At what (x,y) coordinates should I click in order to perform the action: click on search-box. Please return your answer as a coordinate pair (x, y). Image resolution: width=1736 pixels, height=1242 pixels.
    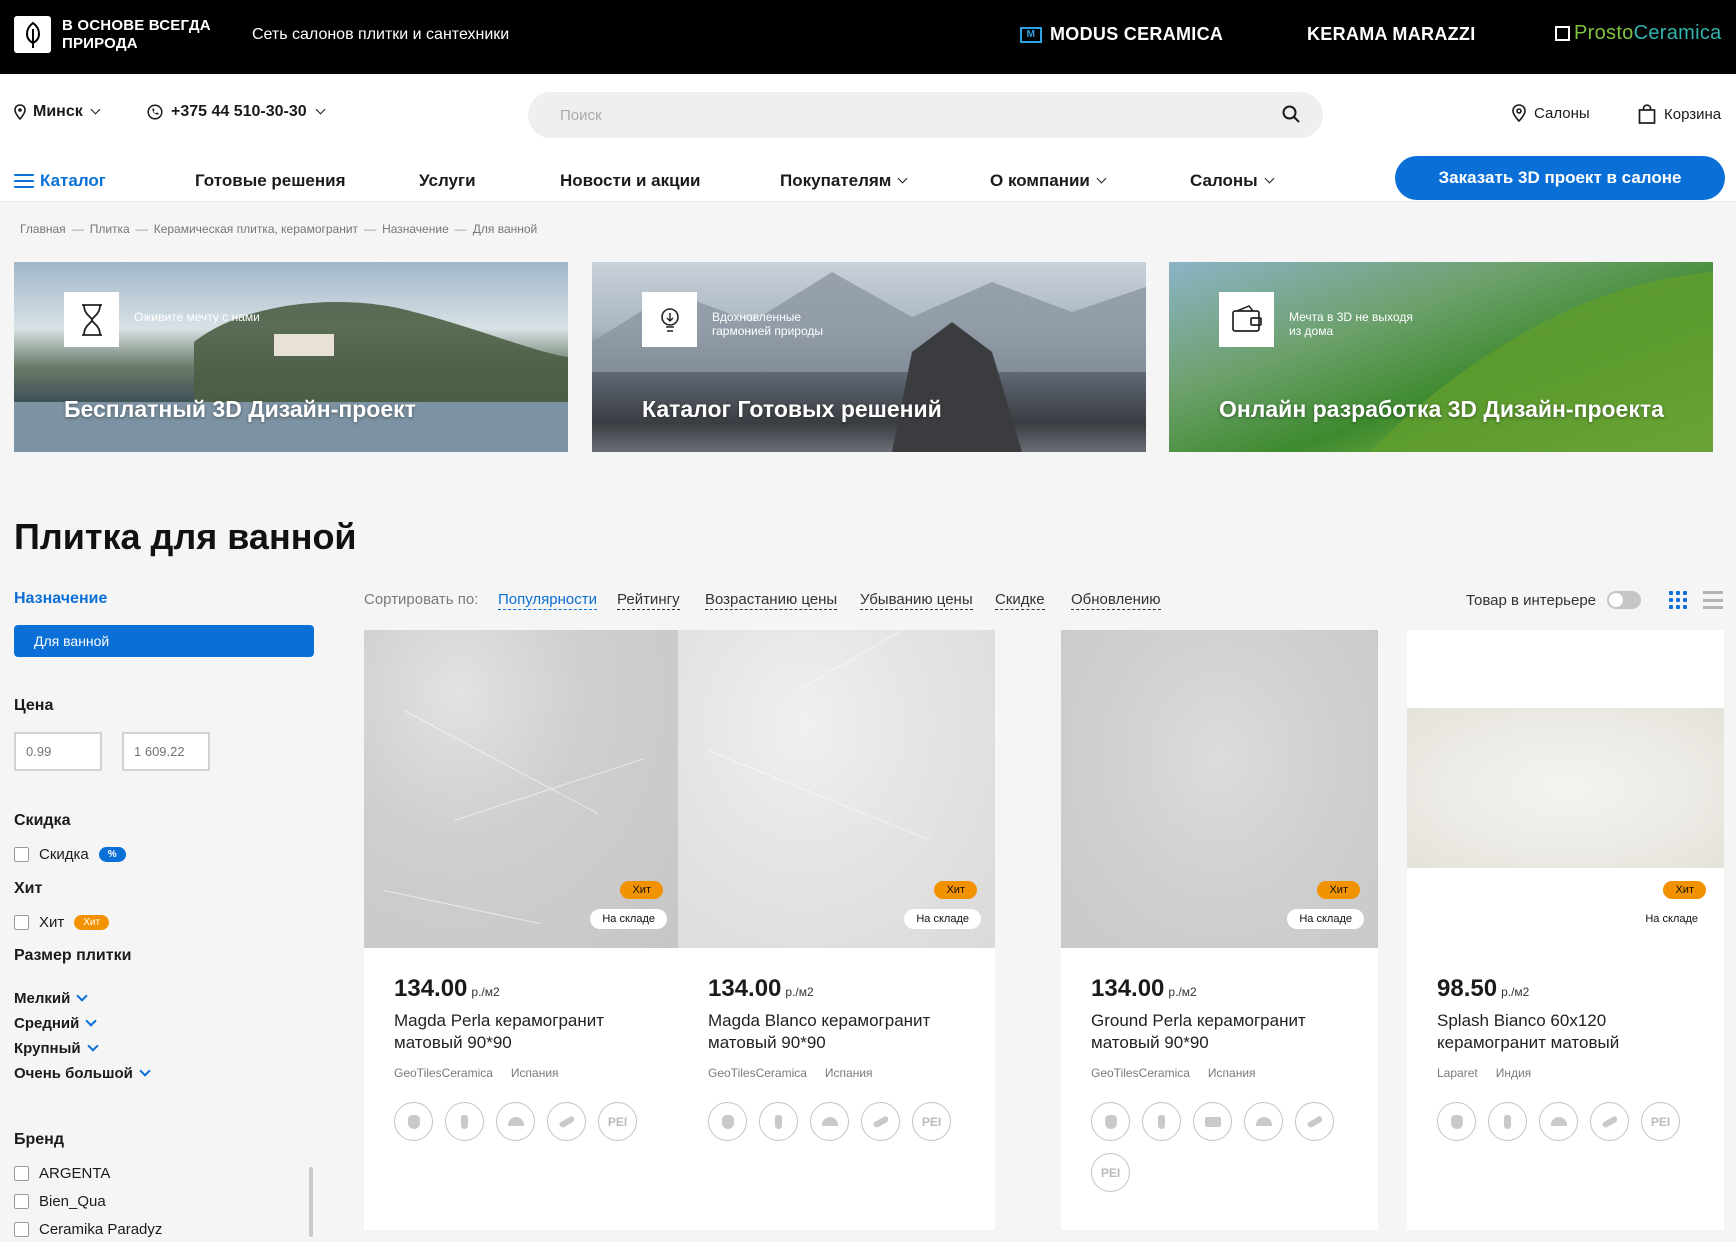
    Looking at the image, I should click on (925, 115).